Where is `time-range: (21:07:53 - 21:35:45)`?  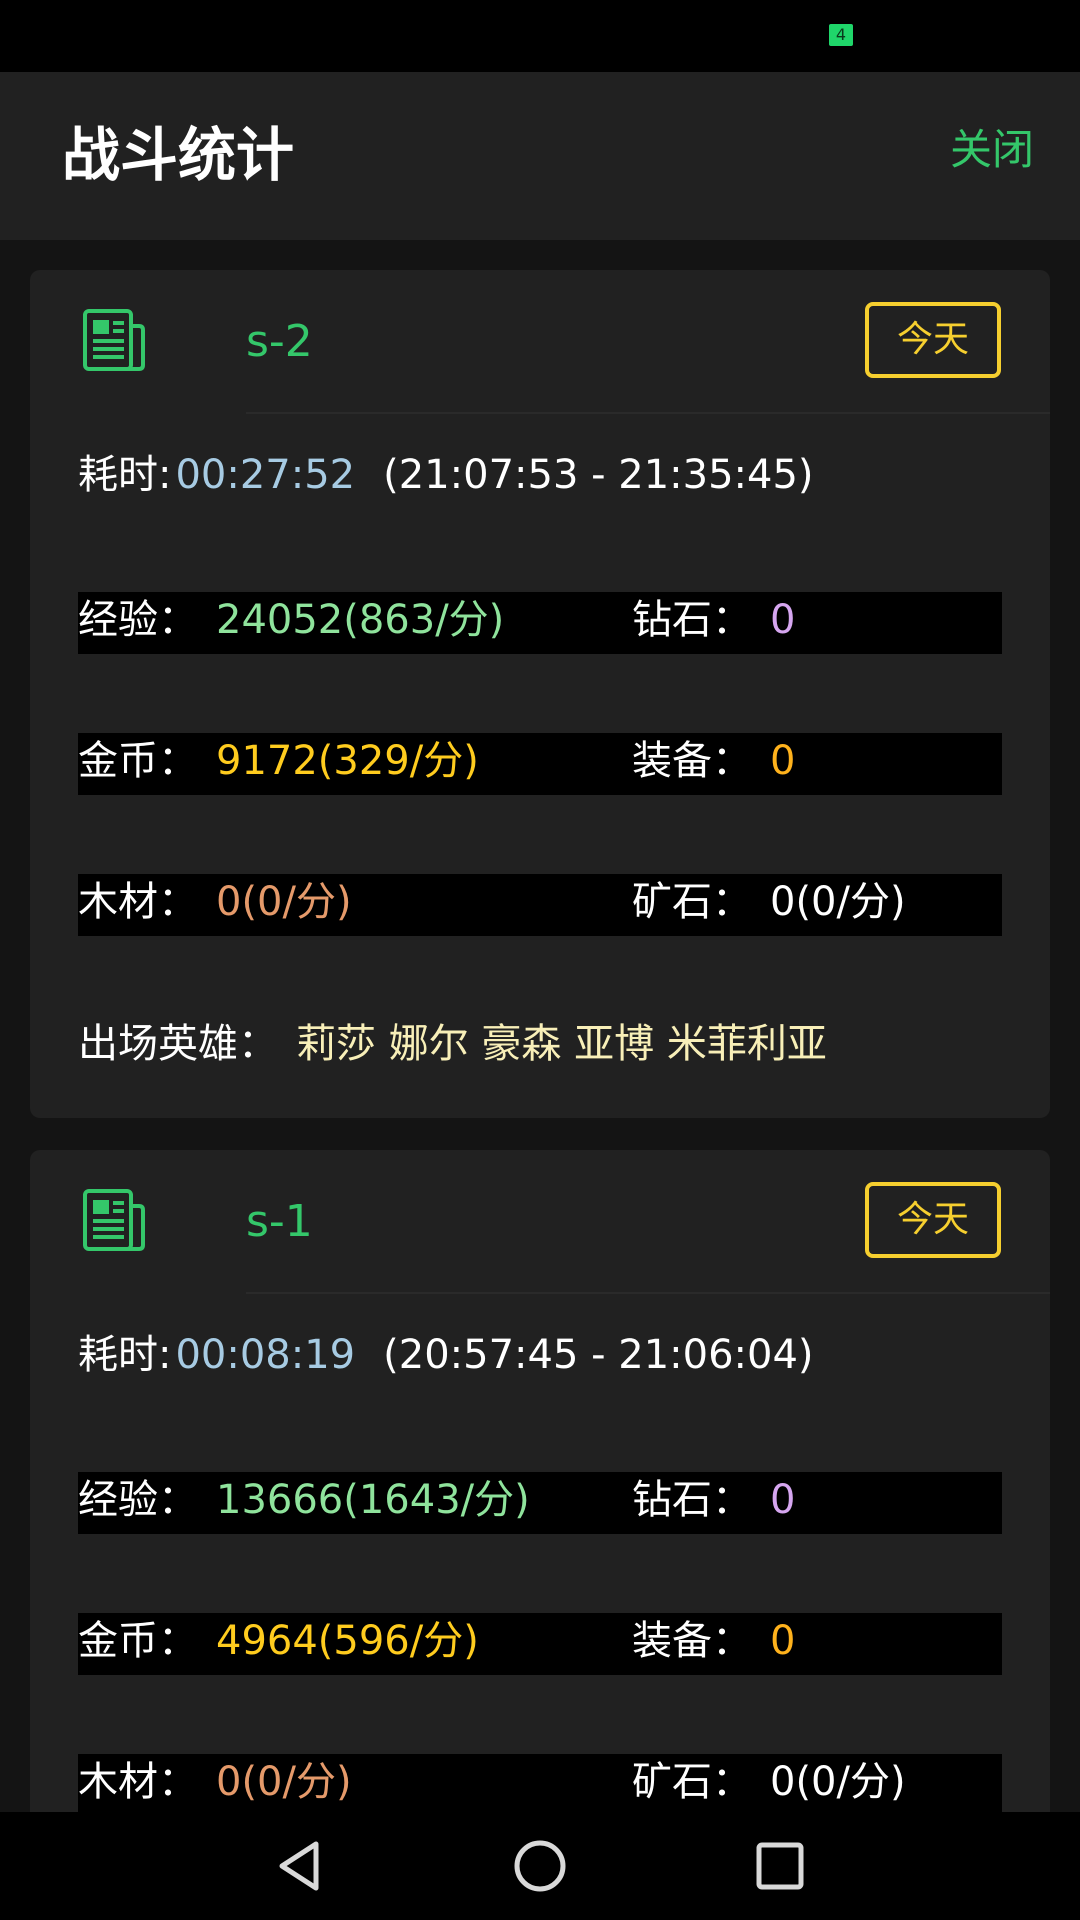 time-range: (21:07:53 - 21:35:45) is located at coordinates (598, 475).